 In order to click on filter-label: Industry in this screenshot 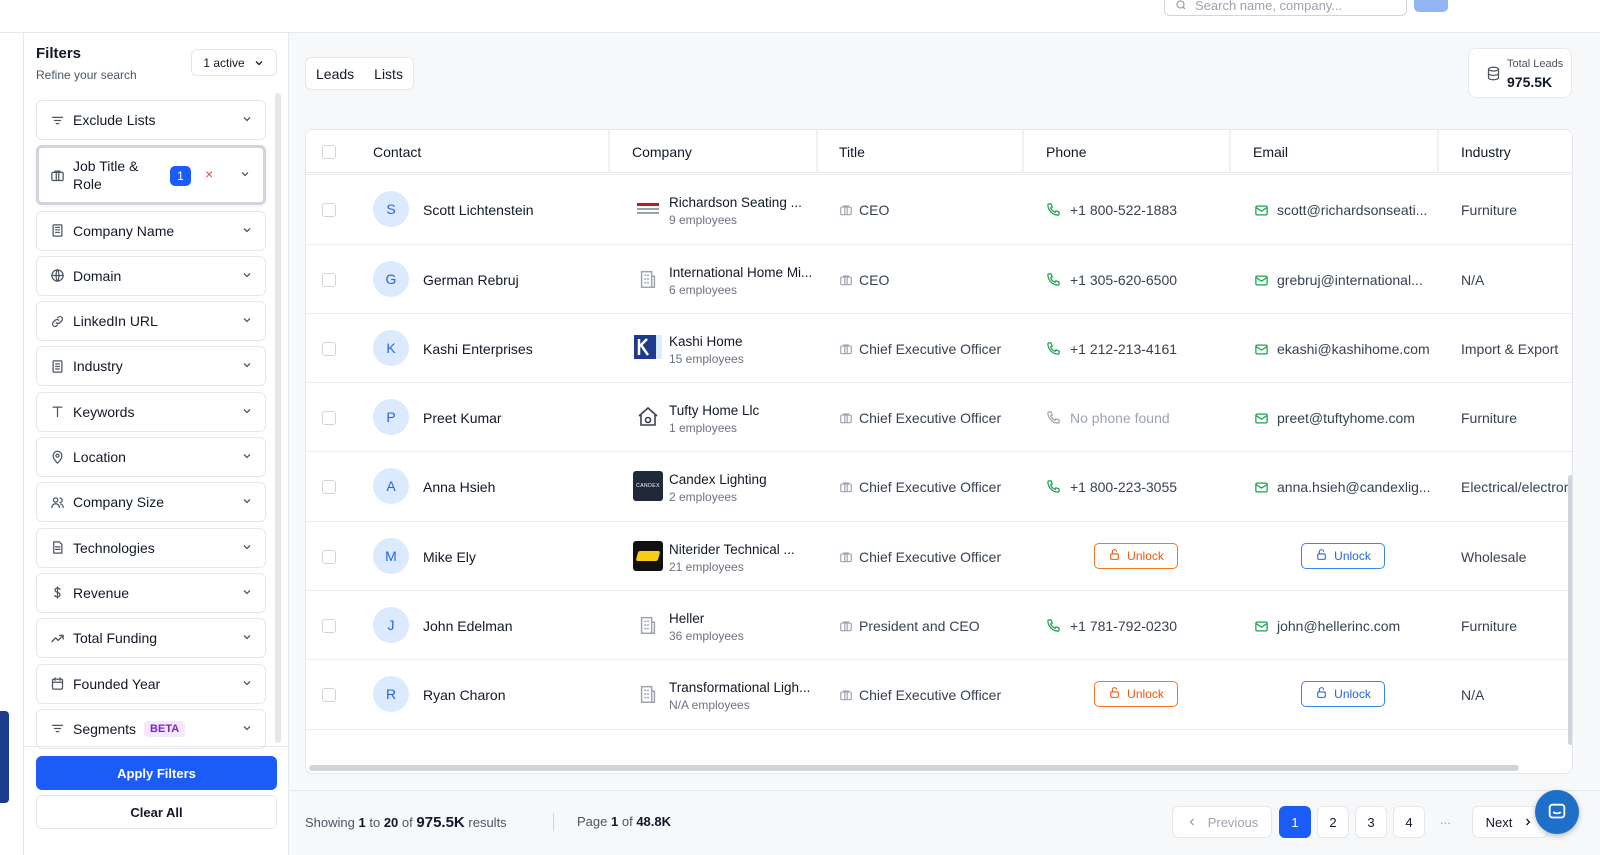, I will do `click(98, 366)`.